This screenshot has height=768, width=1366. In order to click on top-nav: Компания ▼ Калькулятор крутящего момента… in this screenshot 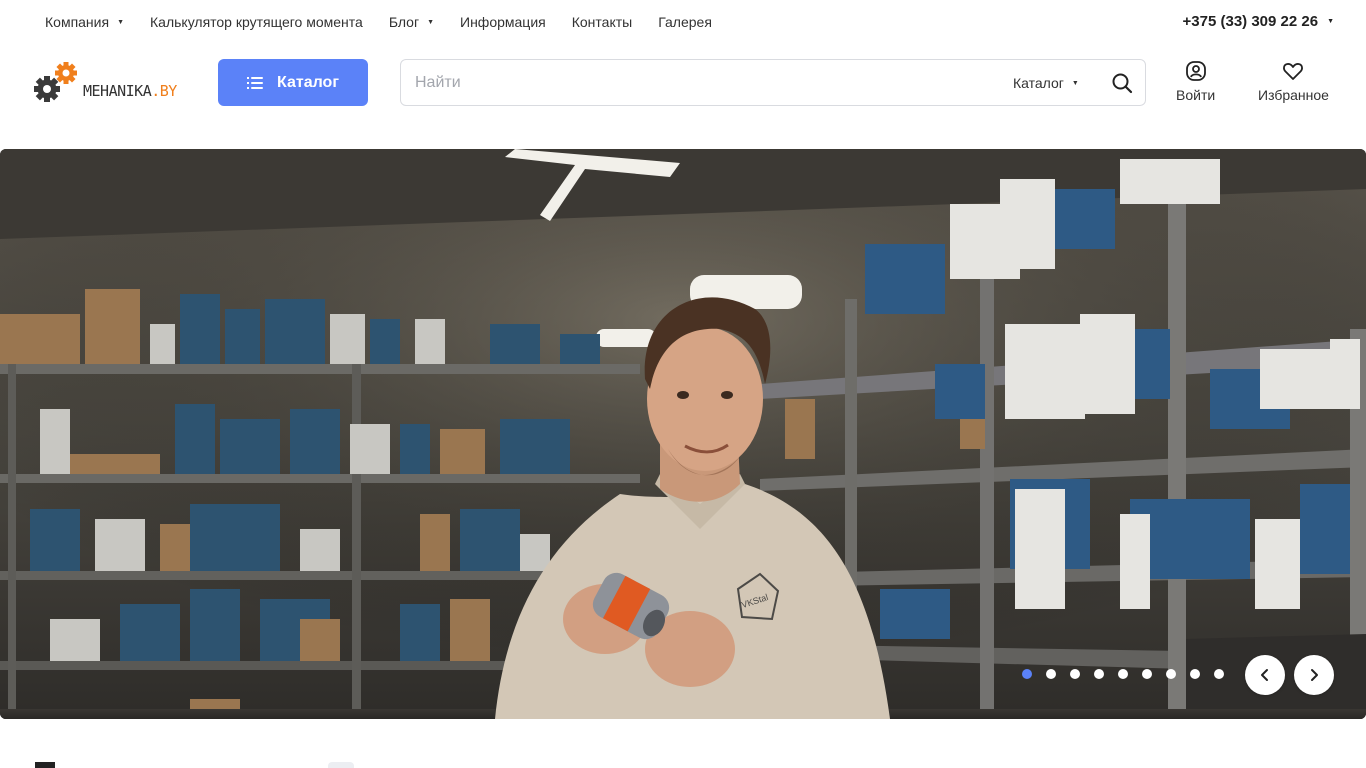, I will do `click(391, 22)`.